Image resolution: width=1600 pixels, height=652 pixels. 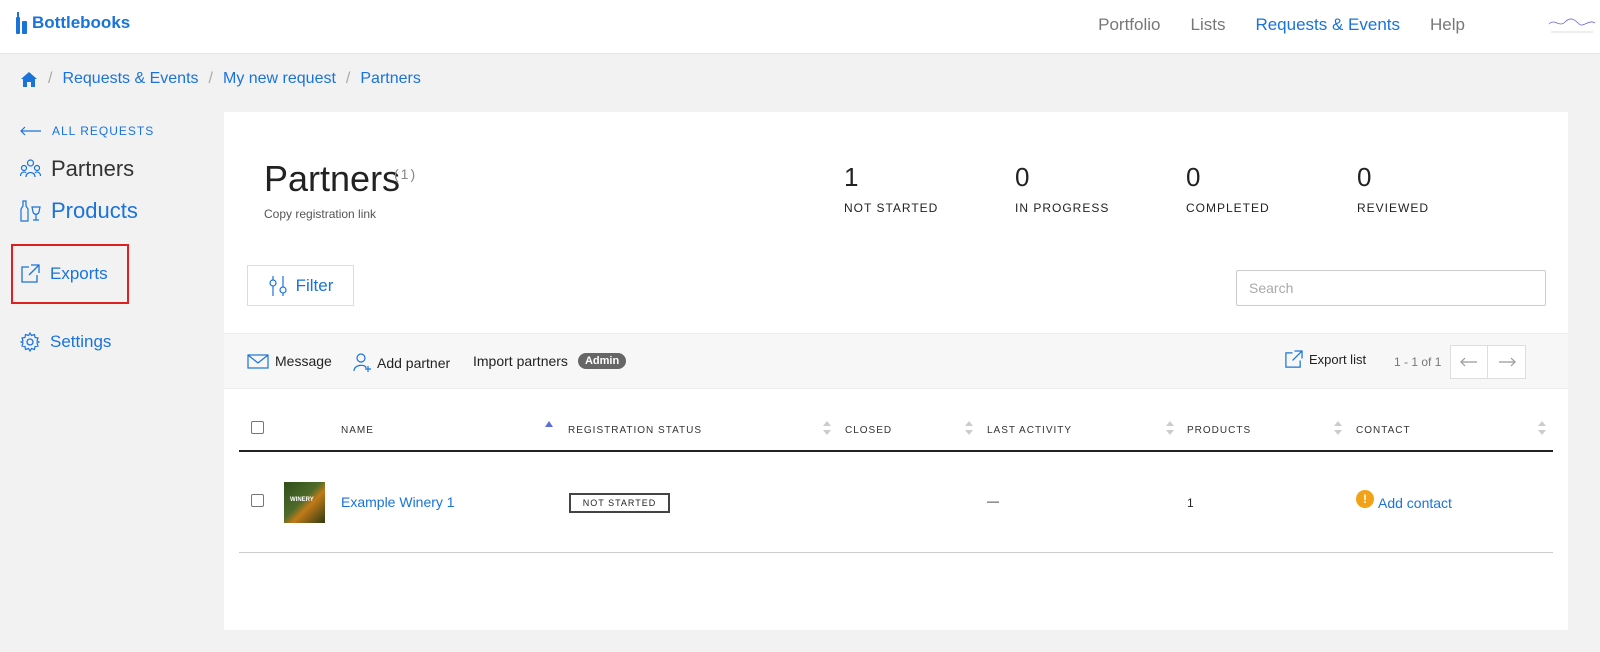 I want to click on add-partner-button: Add partner, so click(x=401, y=363).